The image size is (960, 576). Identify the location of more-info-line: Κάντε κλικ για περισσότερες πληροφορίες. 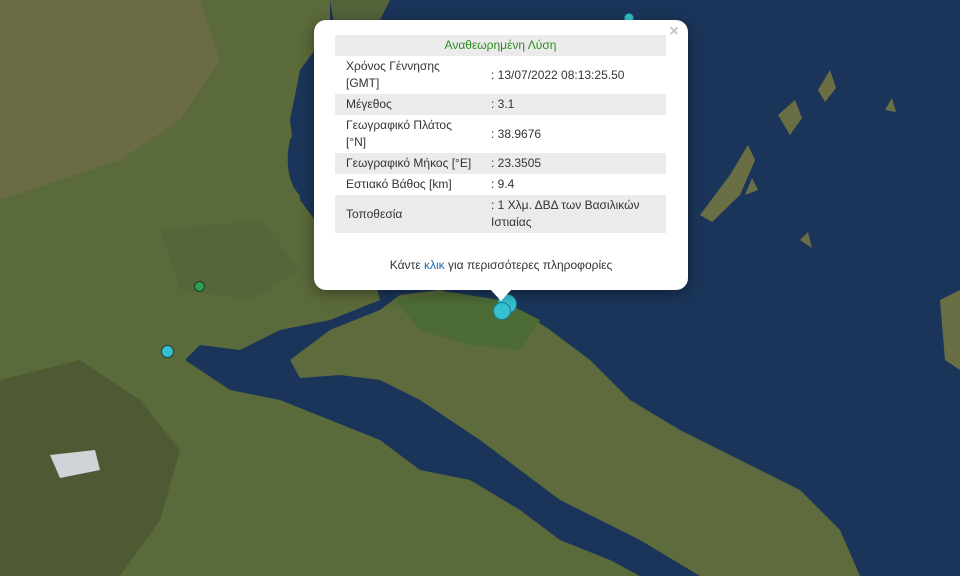
(501, 265).